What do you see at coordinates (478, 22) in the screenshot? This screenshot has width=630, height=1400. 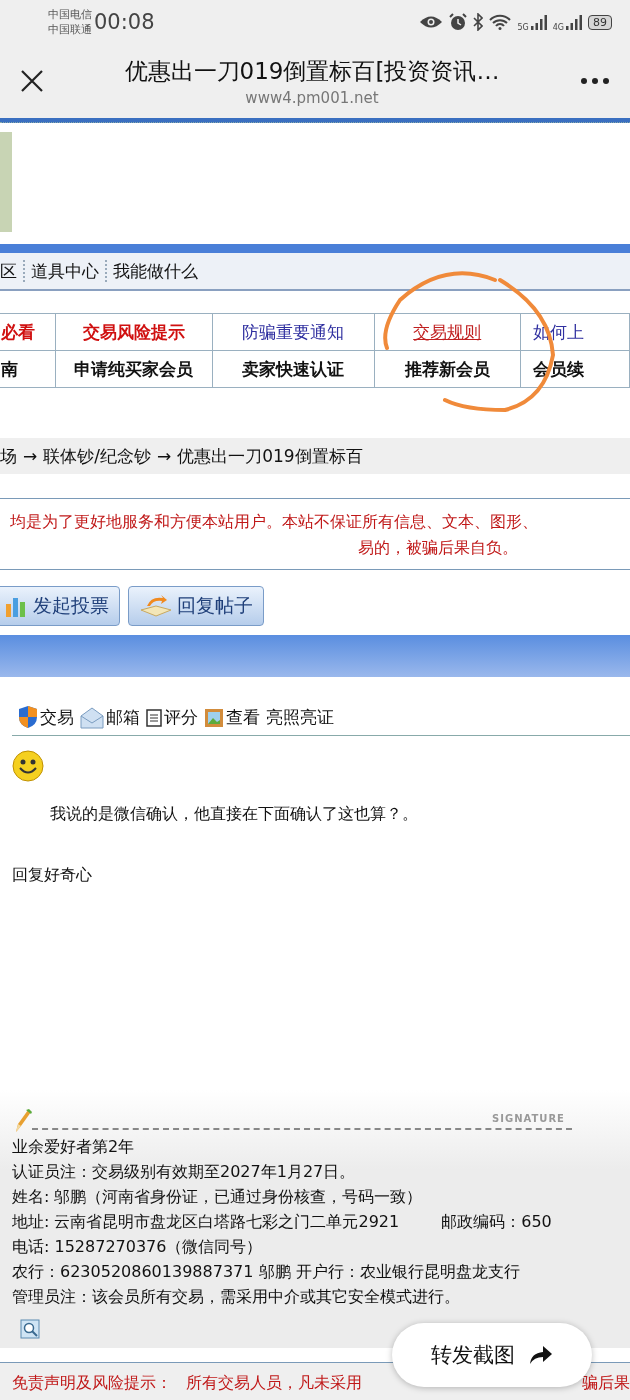 I see `bluetooth-icon` at bounding box center [478, 22].